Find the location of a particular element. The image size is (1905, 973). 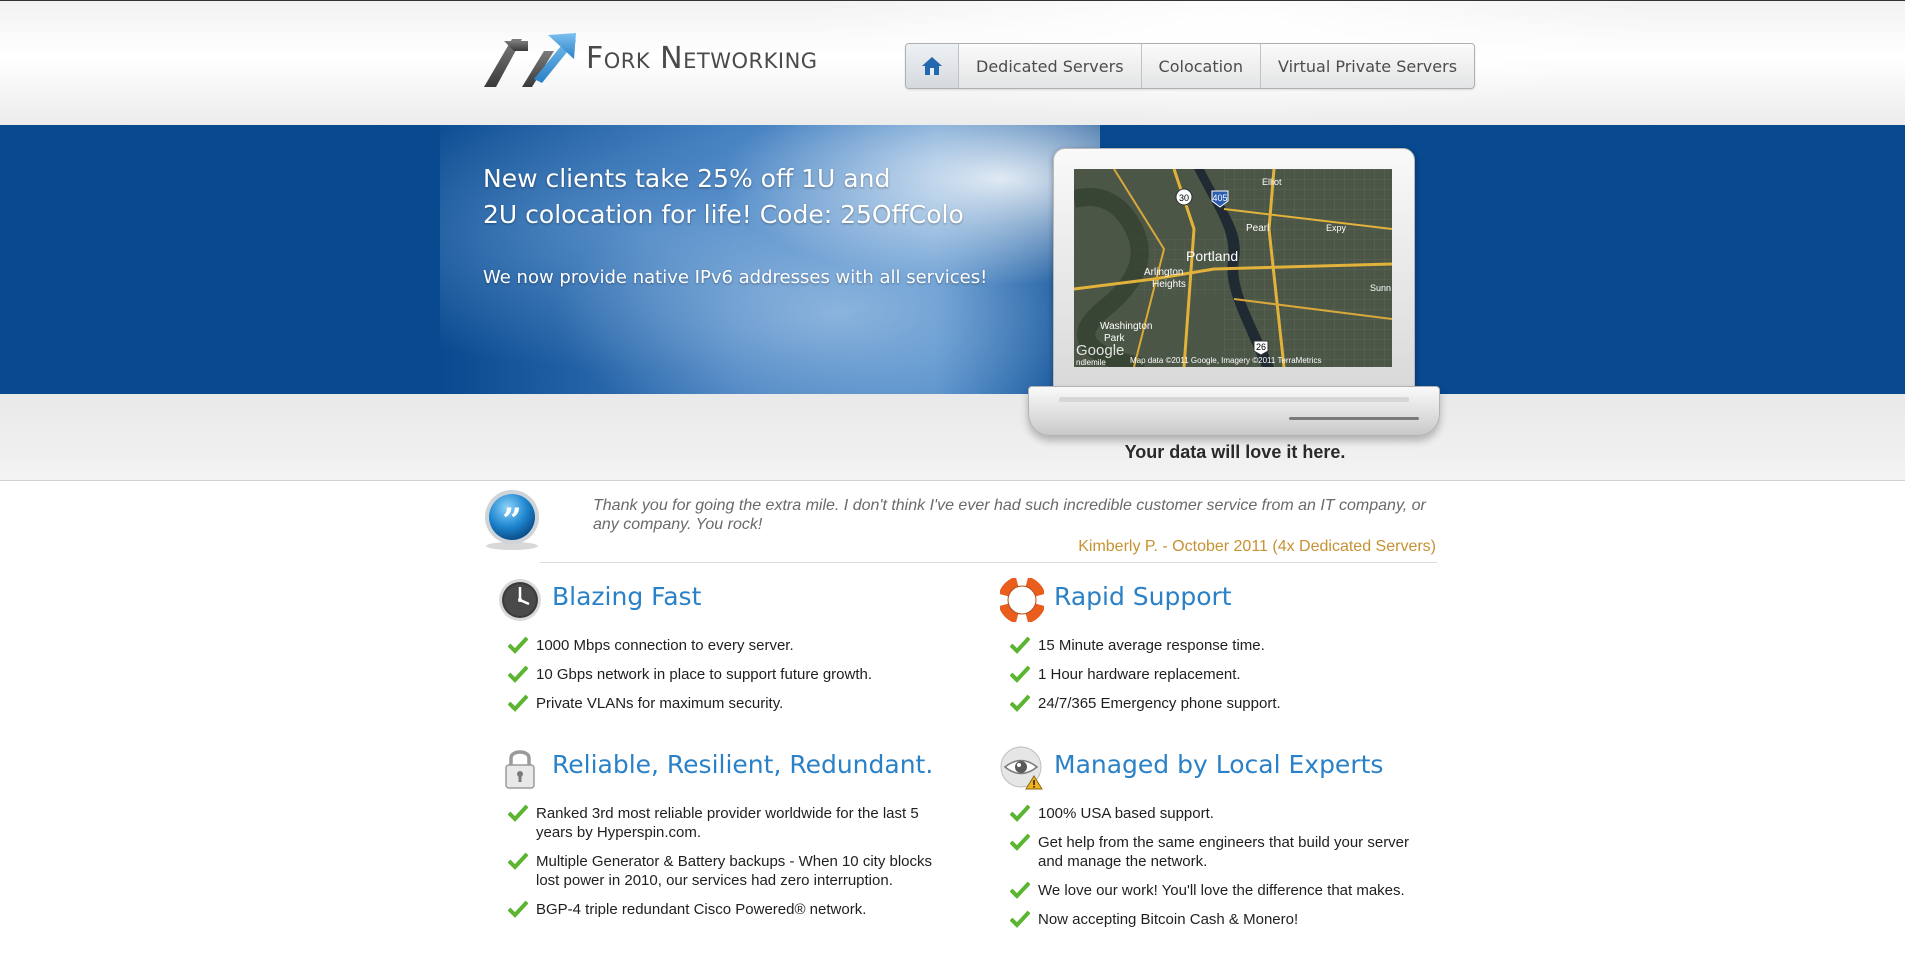

nav-home-button is located at coordinates (932, 66).